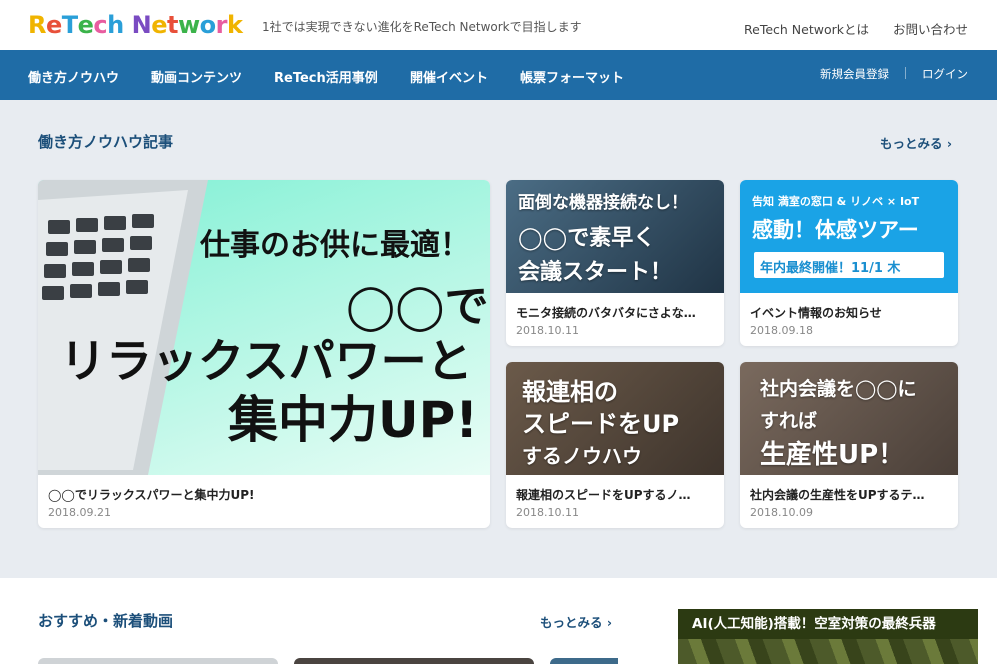 This screenshot has height=664, width=997. What do you see at coordinates (838, 389) in the screenshot?
I see `thumb-line: 社内会議を◯◯に` at bounding box center [838, 389].